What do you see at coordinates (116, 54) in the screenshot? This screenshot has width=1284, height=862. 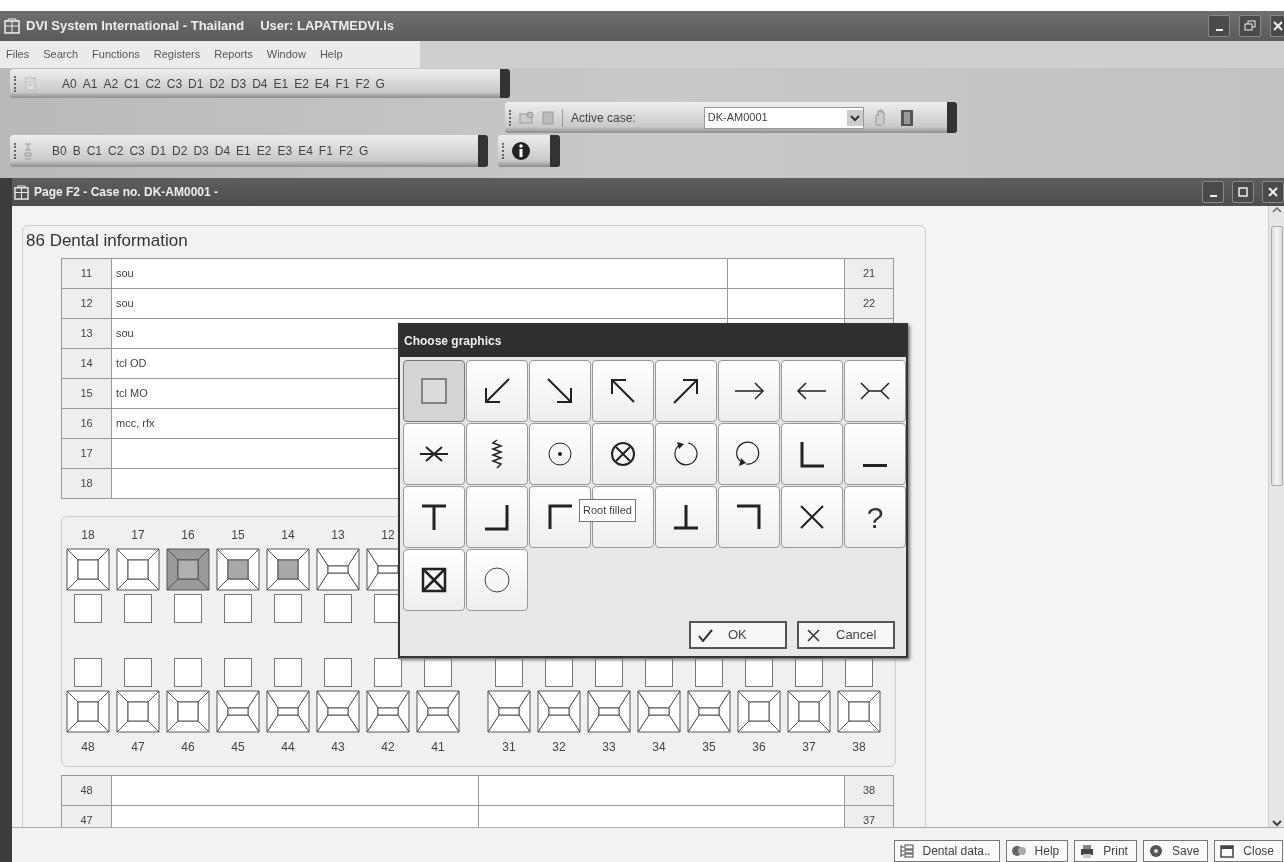 I see `menu-item: Functions` at bounding box center [116, 54].